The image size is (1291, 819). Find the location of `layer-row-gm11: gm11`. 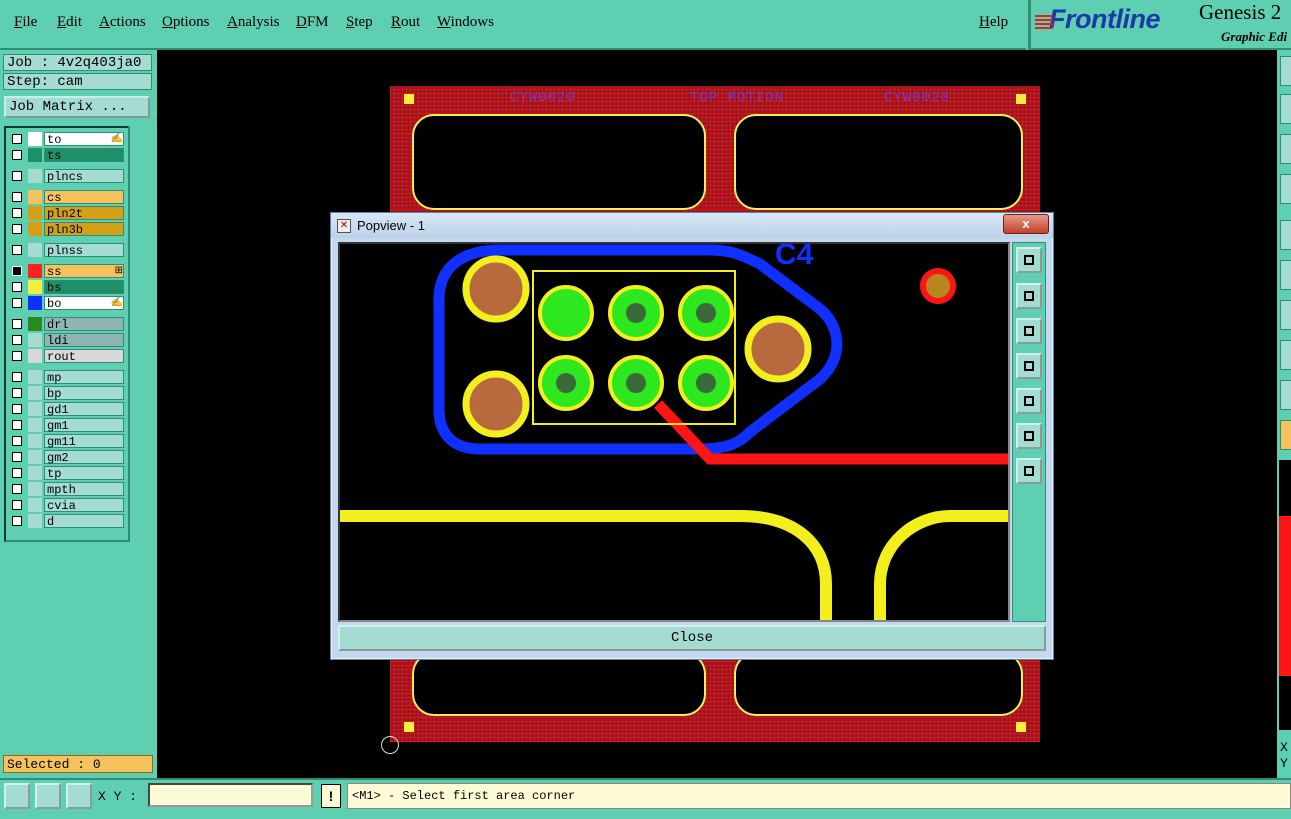

layer-row-gm11: gm11 is located at coordinates (67, 441).